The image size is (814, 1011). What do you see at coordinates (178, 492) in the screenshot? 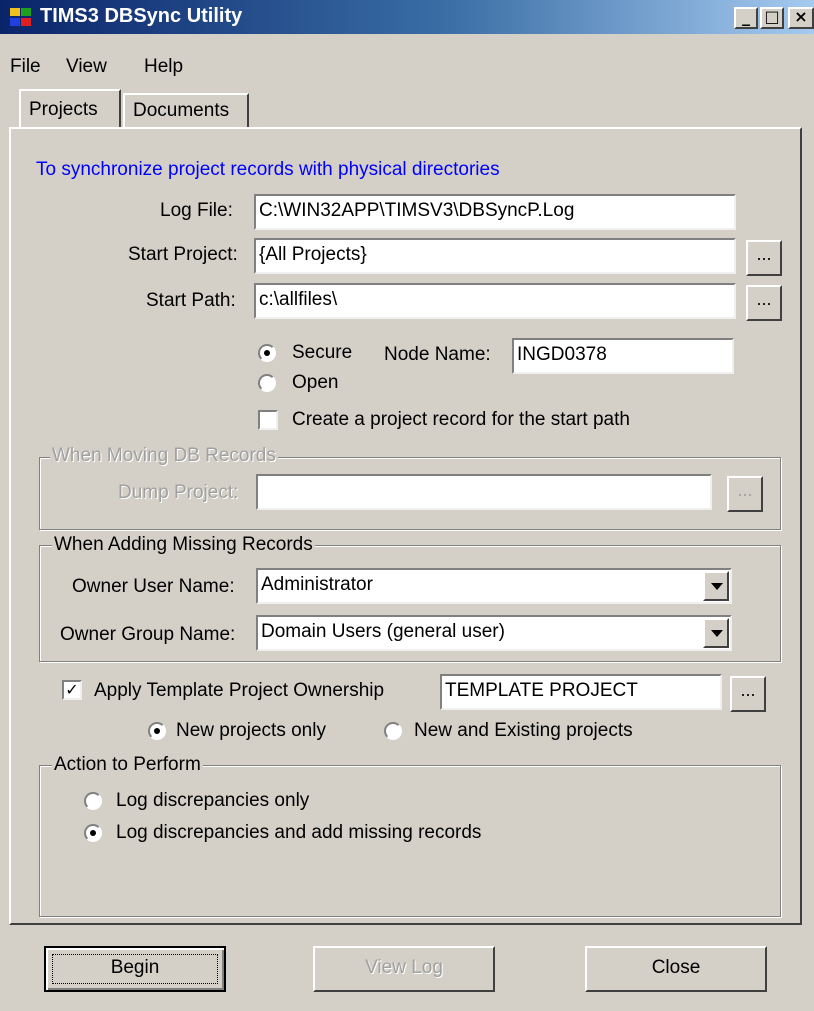
I see `dump-project-label: Dump Project:` at bounding box center [178, 492].